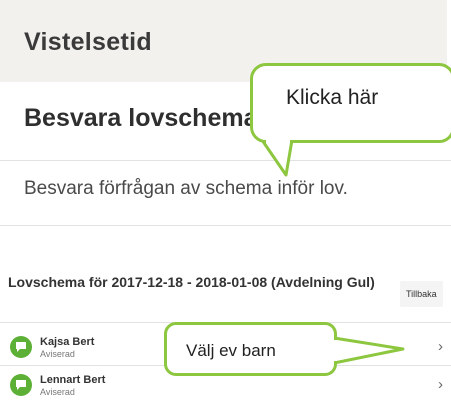 This screenshot has height=404, width=451. I want to click on page-title: Vistelsetid, so click(88, 42).